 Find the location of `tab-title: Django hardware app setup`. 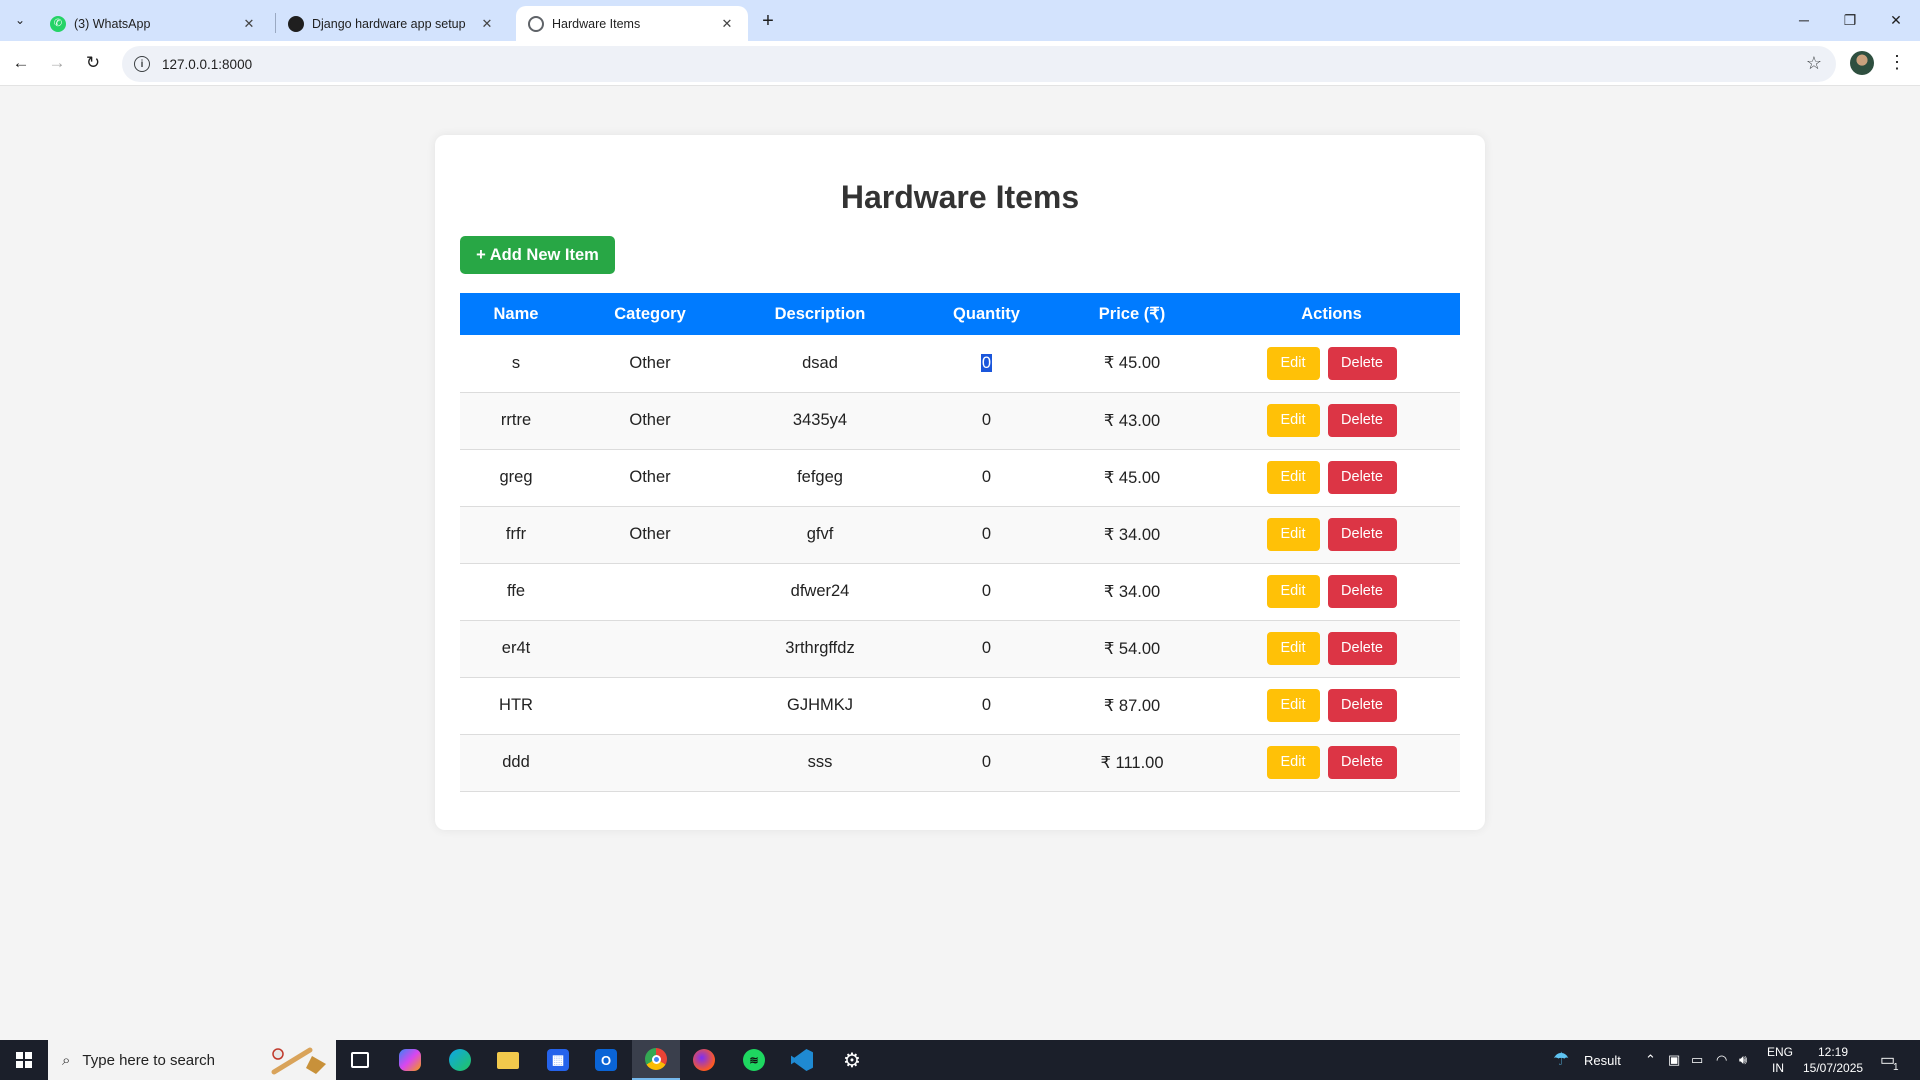

tab-title: Django hardware app setup is located at coordinates (389, 23).